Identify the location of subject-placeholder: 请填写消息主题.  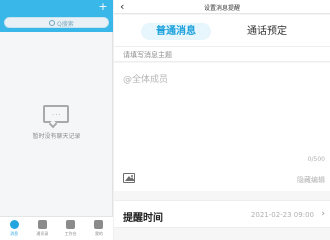
(147, 55).